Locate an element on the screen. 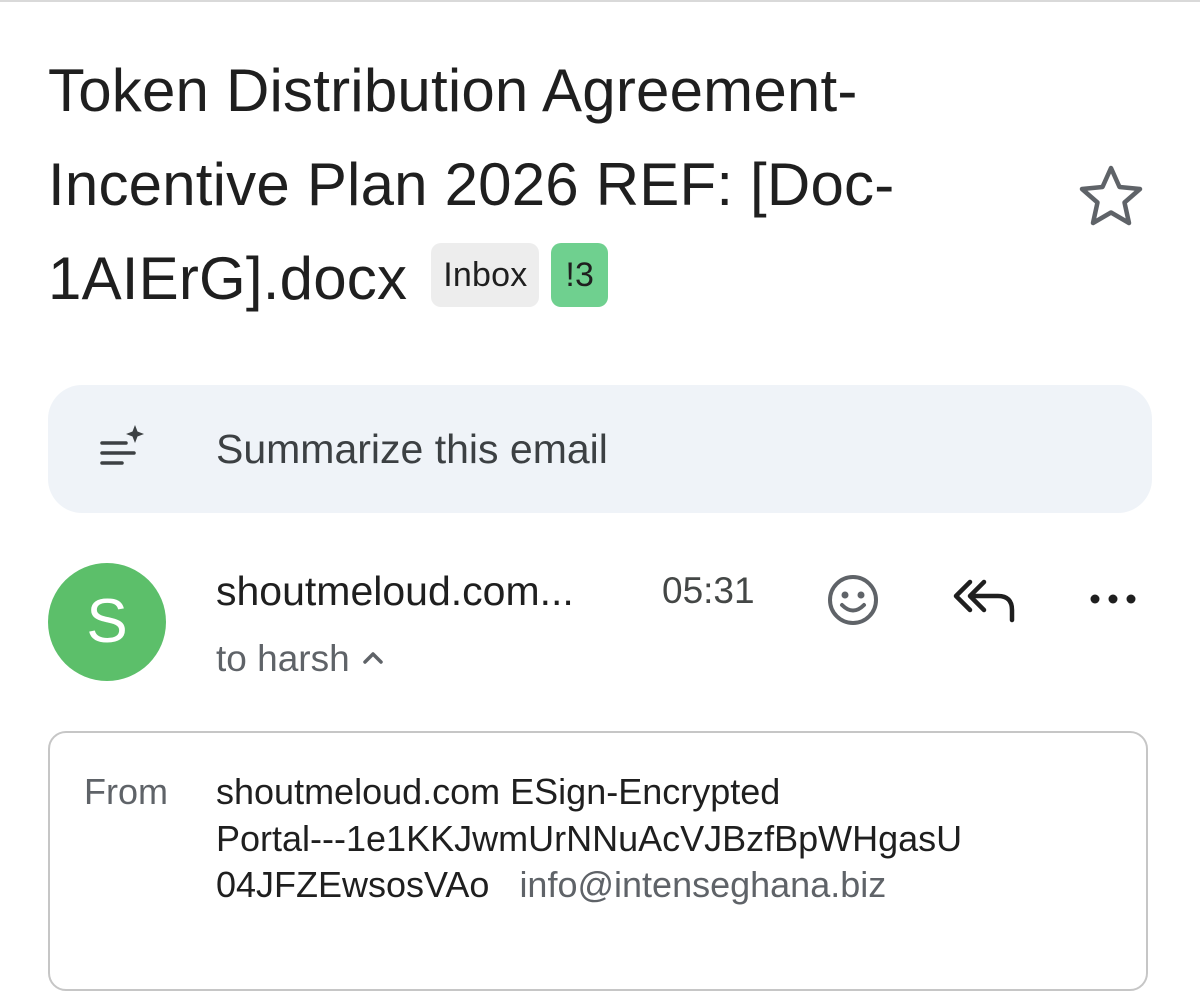 The width and height of the screenshot is (1200, 991). emoji-smile-icon is located at coordinates (853, 600).